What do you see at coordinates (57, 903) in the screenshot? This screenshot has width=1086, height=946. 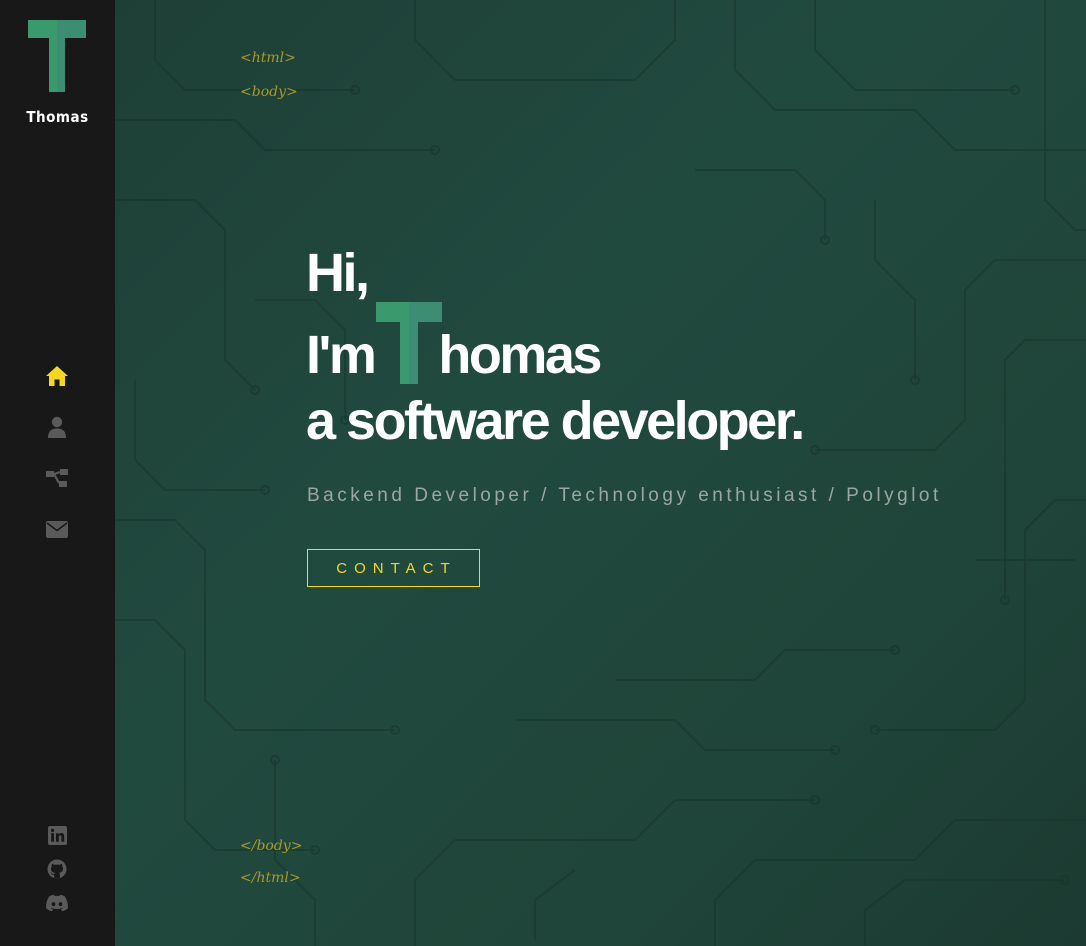 I see `discord-icon` at bounding box center [57, 903].